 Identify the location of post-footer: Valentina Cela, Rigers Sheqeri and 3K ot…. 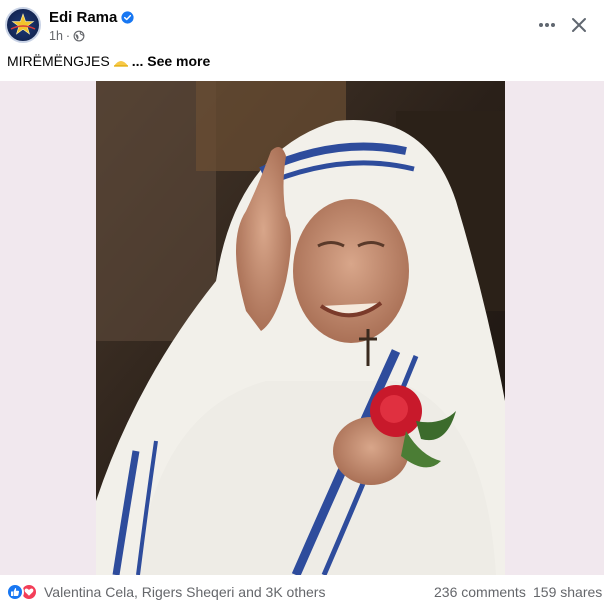
(302, 592).